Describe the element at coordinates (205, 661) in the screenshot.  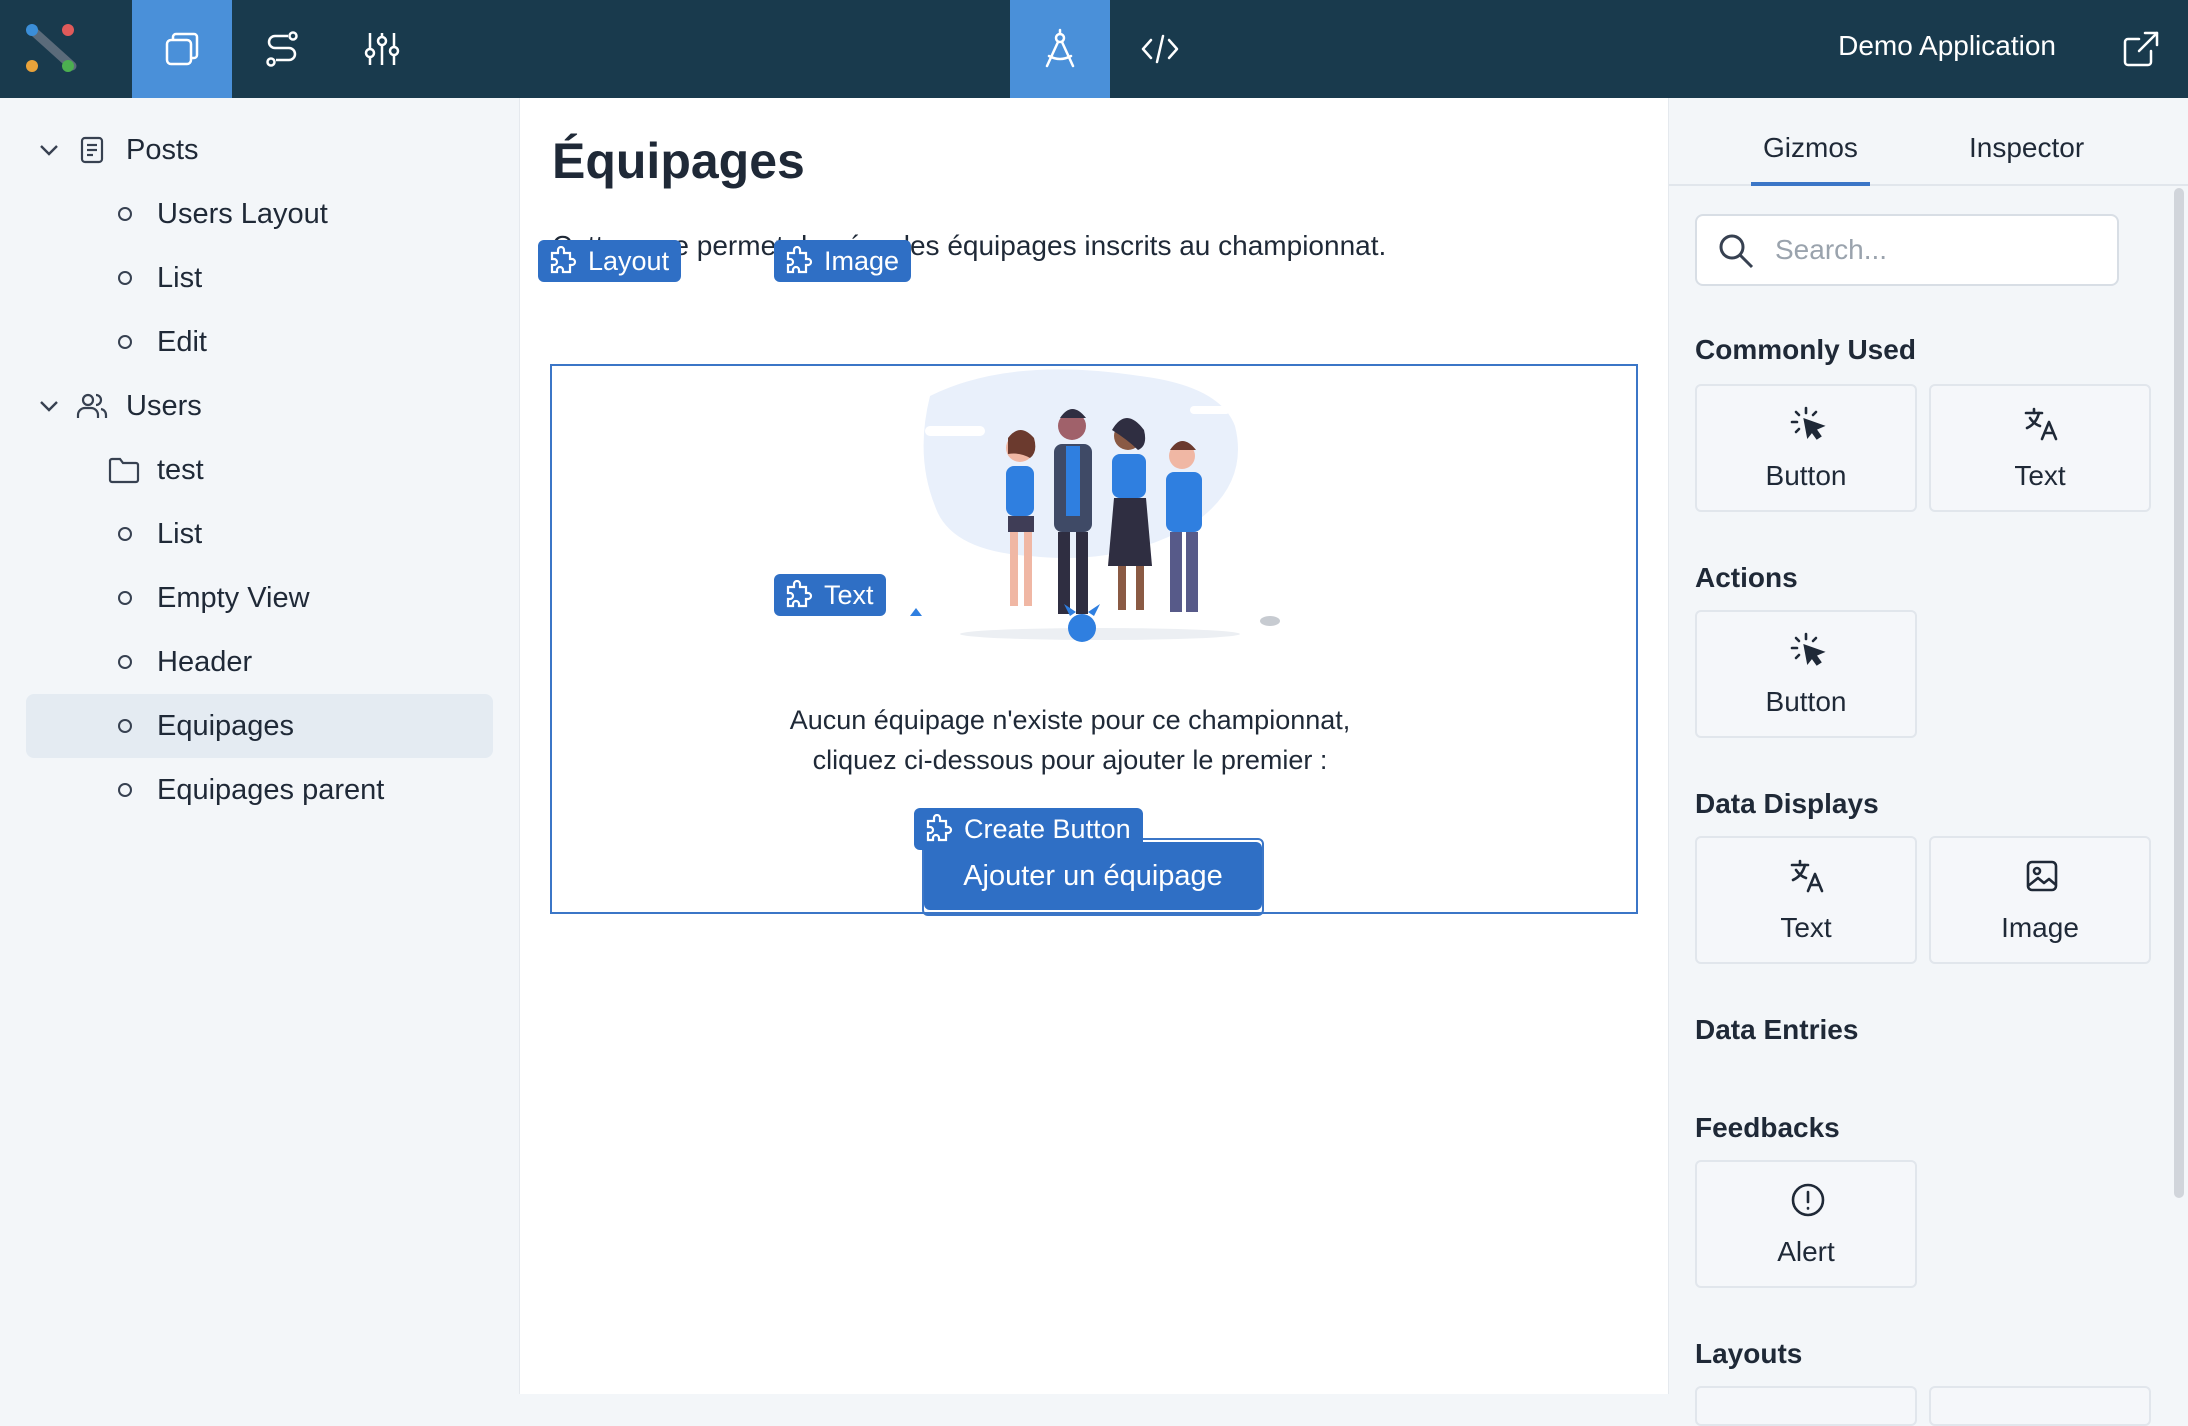
I see `tree-item-label: Header` at that location.